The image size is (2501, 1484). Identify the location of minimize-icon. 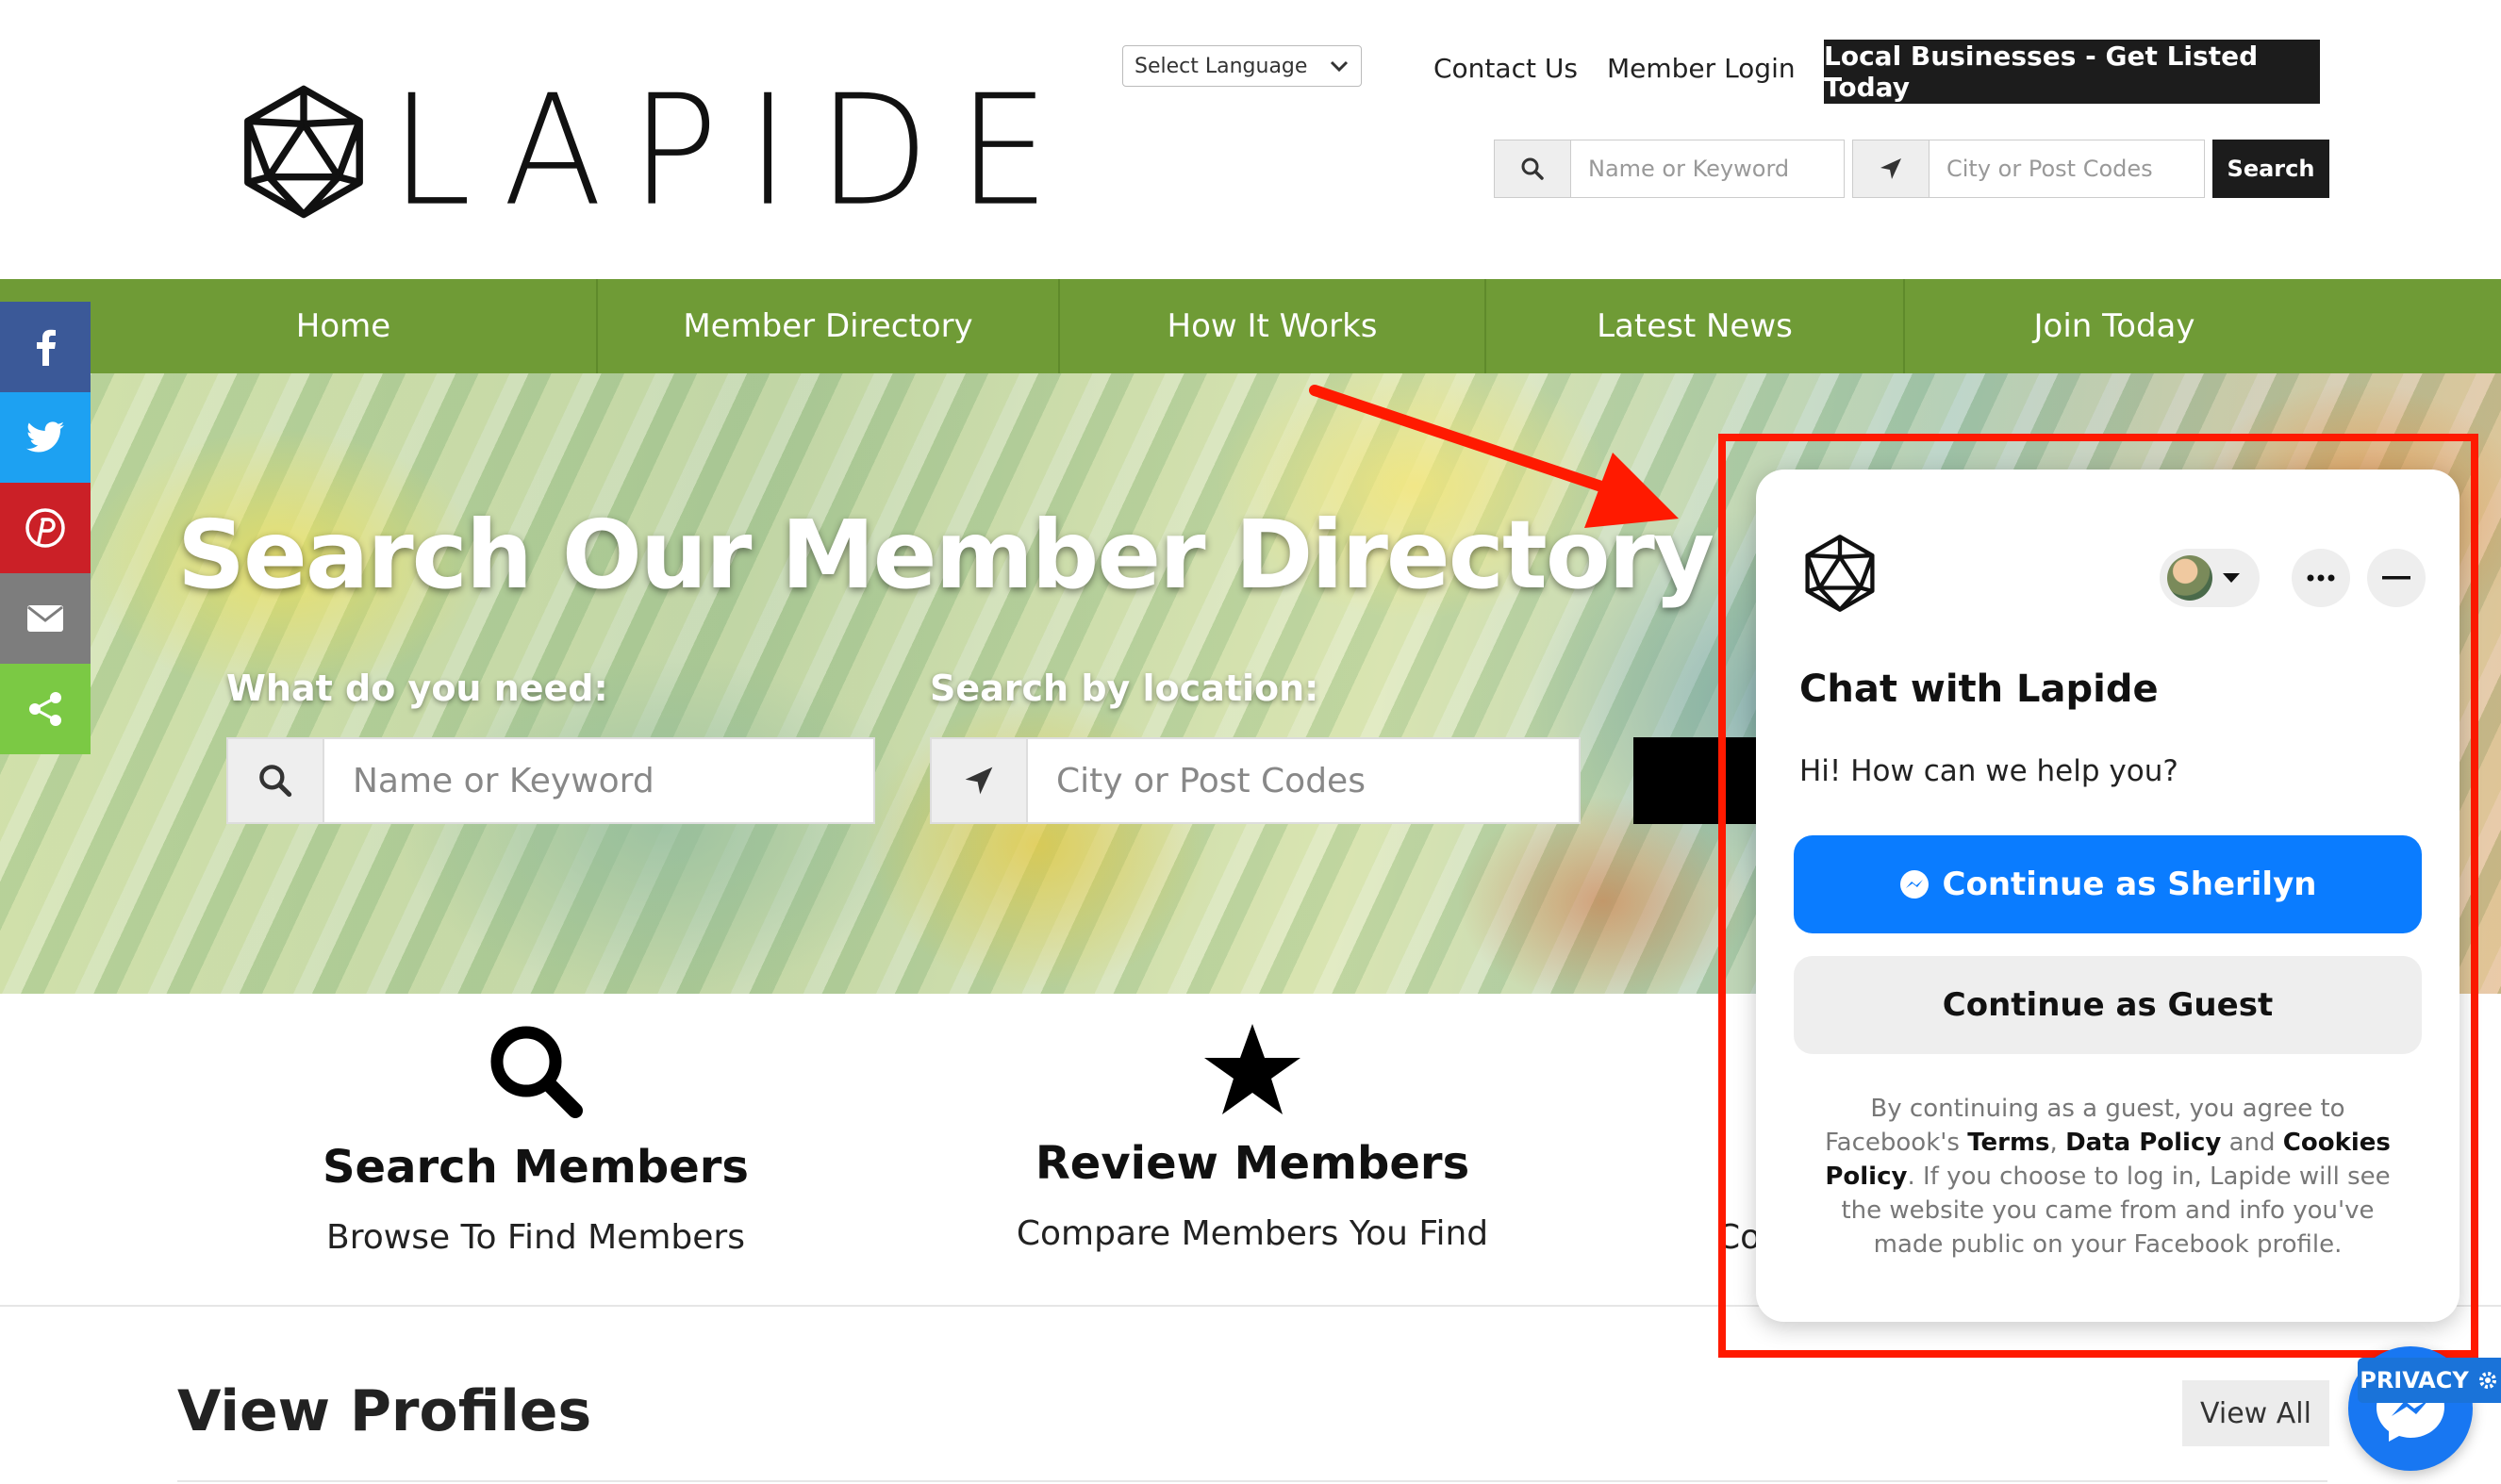
(2396, 578).